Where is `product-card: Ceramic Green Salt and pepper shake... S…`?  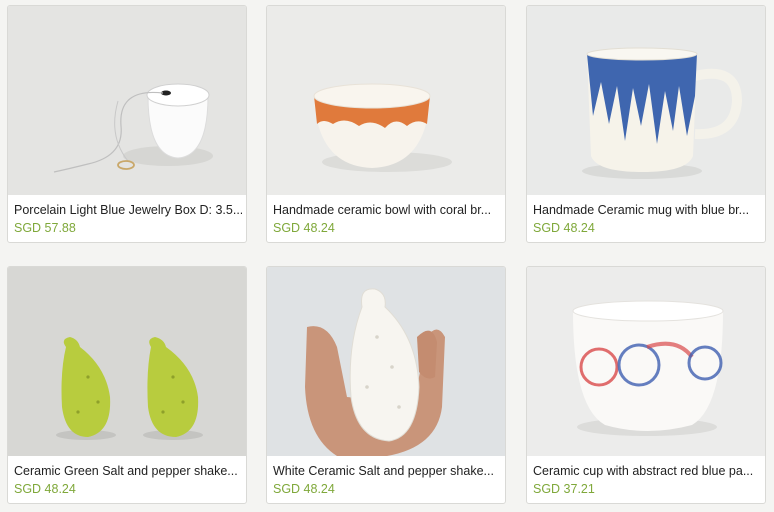 product-card: Ceramic Green Salt and pepper shake... S… is located at coordinates (127, 385).